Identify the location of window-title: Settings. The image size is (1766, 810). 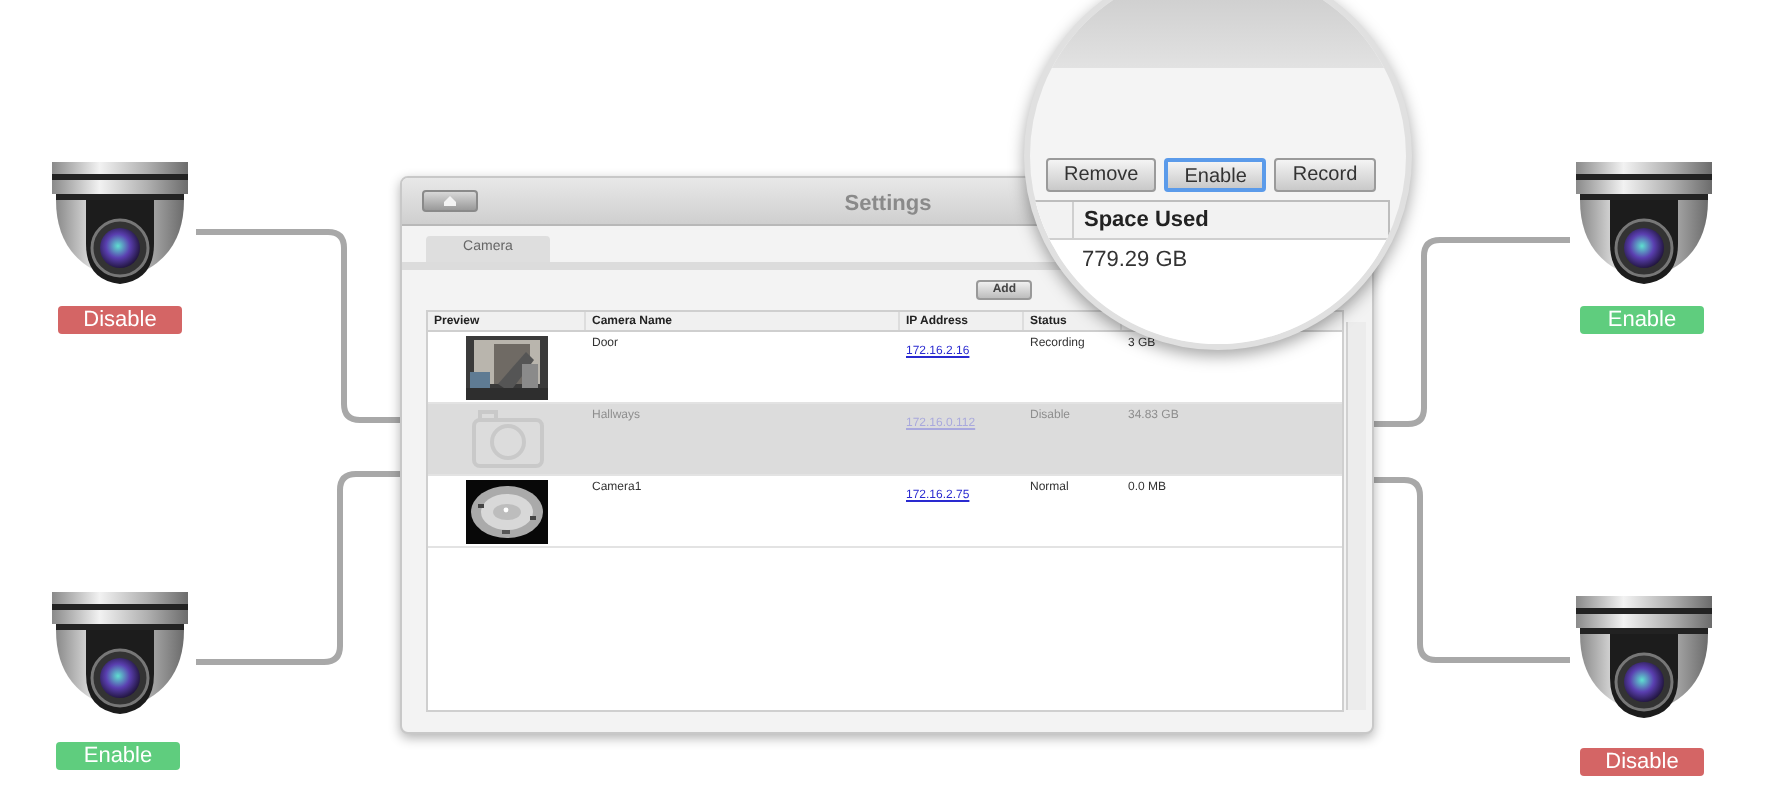
(888, 205).